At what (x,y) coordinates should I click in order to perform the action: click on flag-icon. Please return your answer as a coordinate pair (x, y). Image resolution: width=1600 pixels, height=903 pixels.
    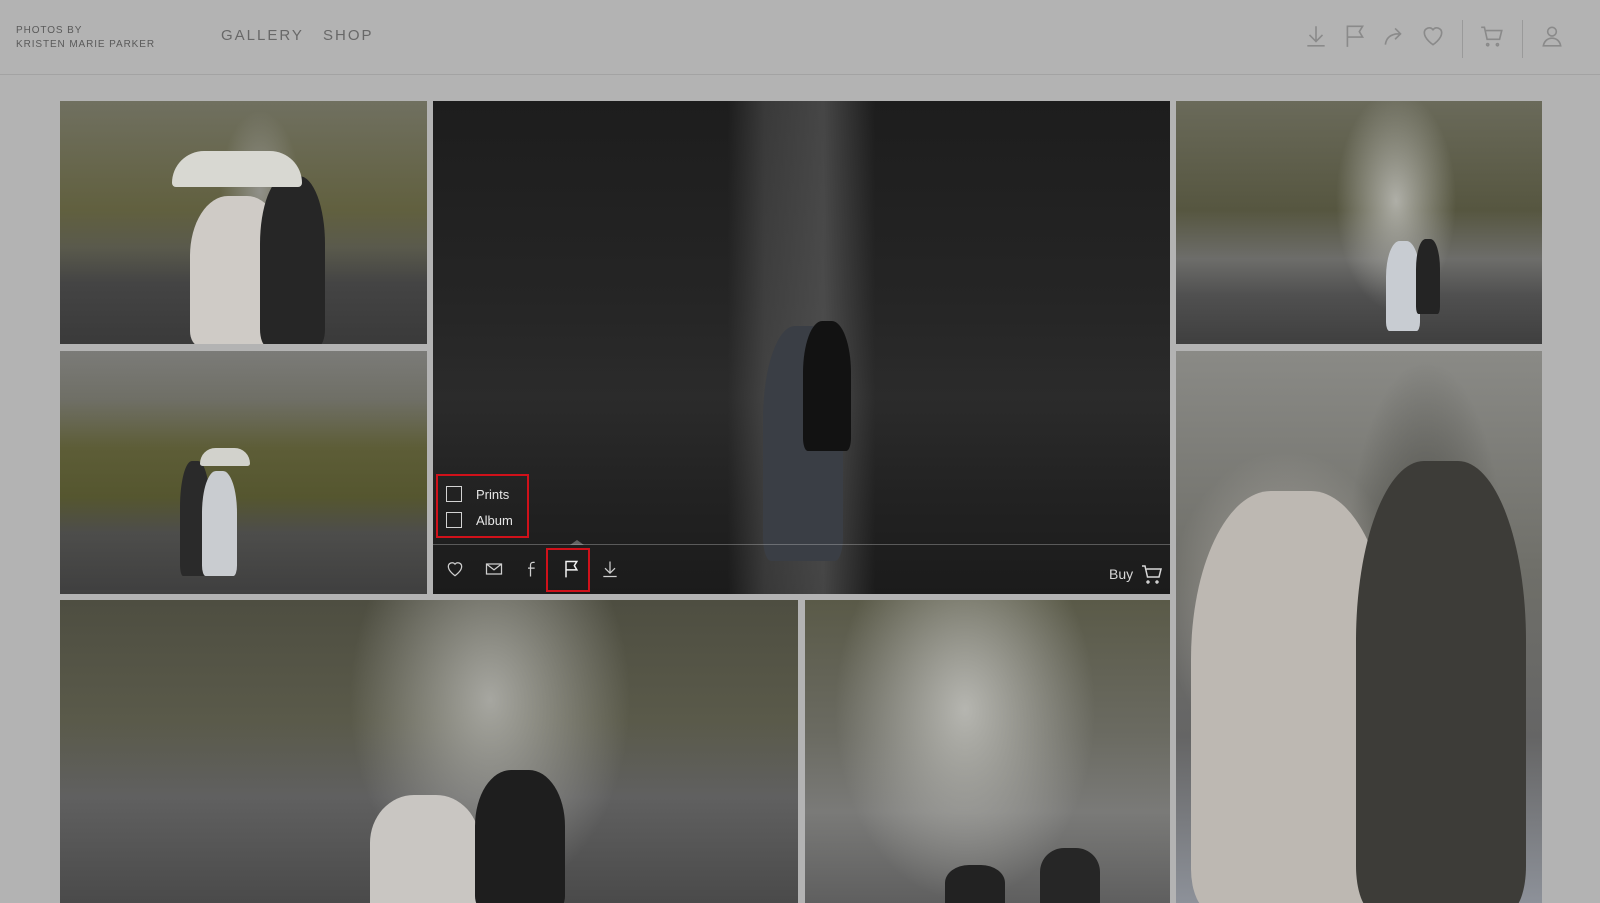
    Looking at the image, I should click on (1355, 36).